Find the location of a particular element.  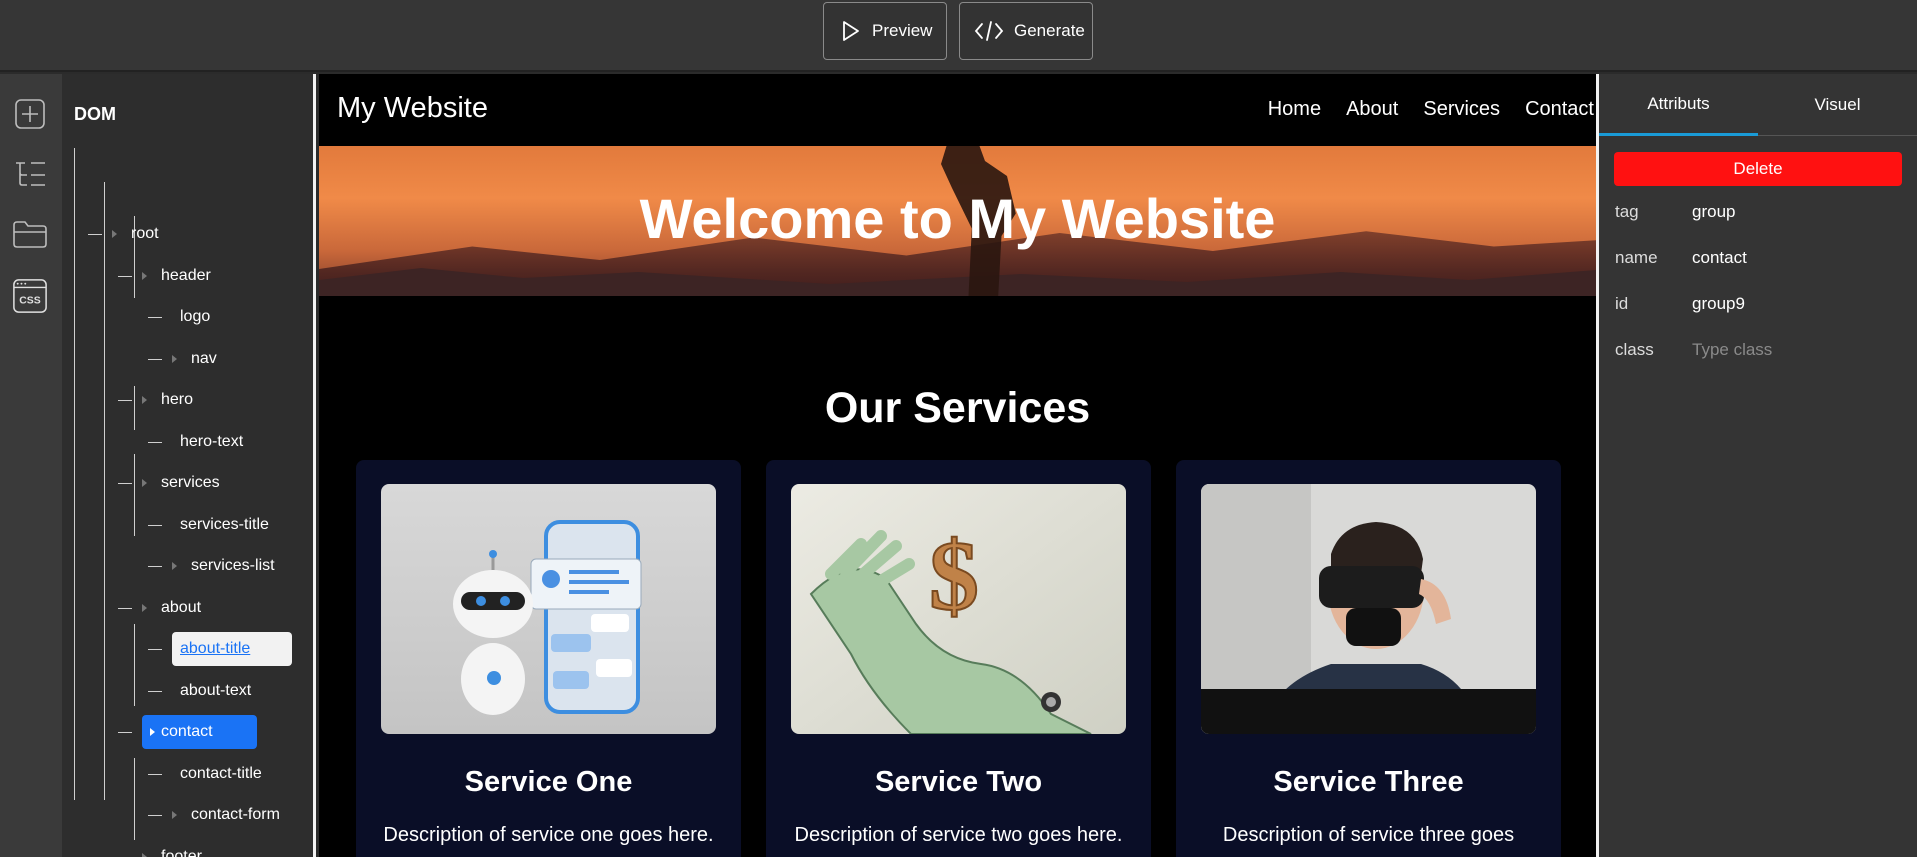

top-toolbar: Preview Generate is located at coordinates (958, 36).